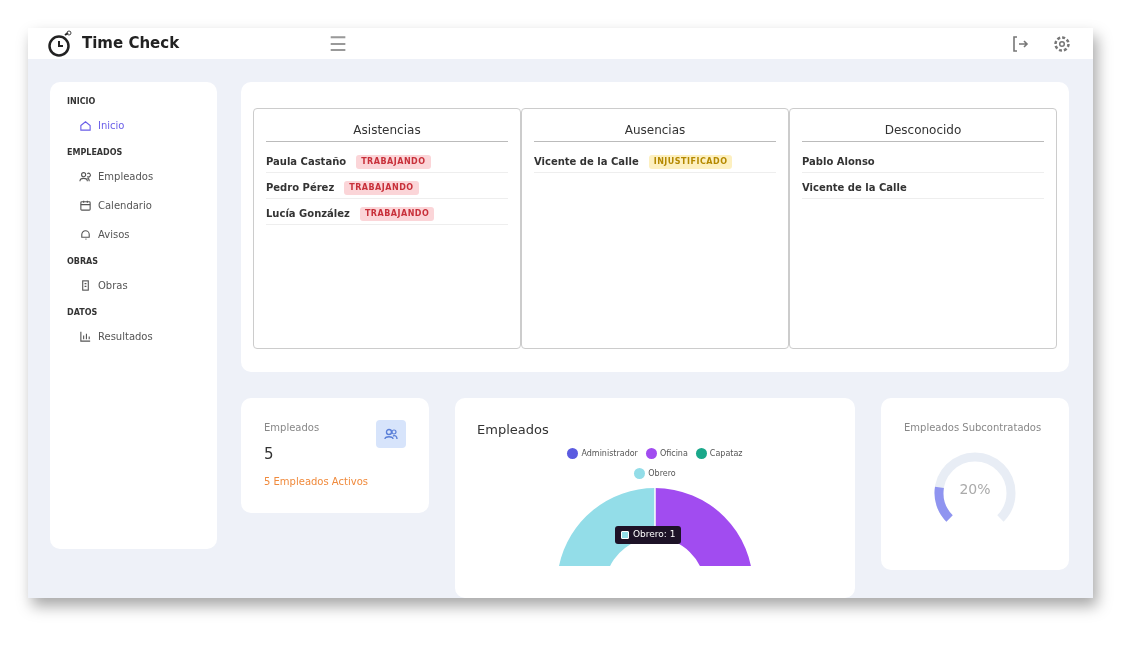  Describe the element at coordinates (85, 125) in the screenshot. I see `home-icon` at that location.